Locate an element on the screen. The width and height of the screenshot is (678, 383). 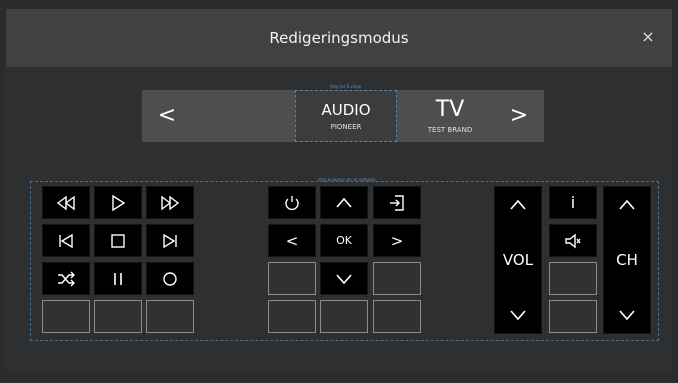
record-icon is located at coordinates (170, 278).